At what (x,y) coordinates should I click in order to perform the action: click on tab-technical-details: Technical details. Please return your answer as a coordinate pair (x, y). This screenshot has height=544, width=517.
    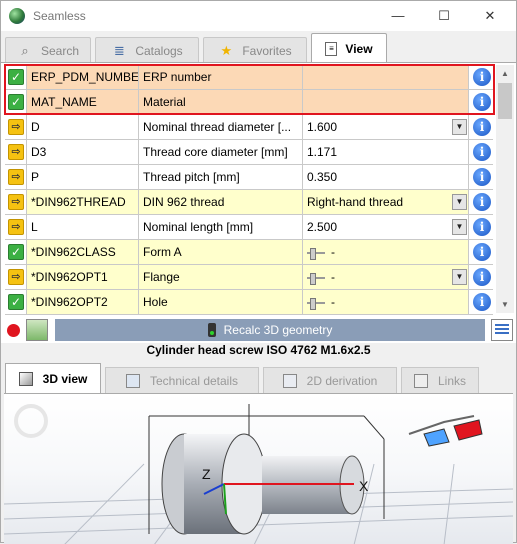
    Looking at the image, I should click on (182, 380).